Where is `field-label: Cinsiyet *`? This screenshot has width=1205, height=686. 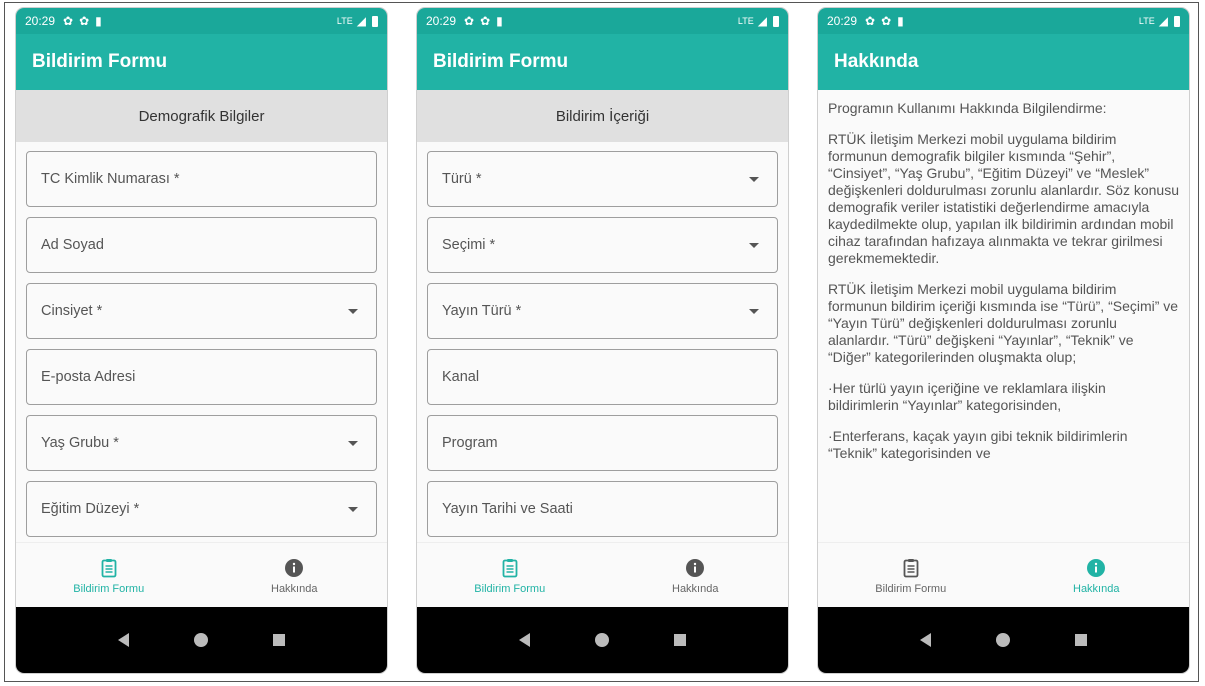 field-label: Cinsiyet * is located at coordinates (72, 311).